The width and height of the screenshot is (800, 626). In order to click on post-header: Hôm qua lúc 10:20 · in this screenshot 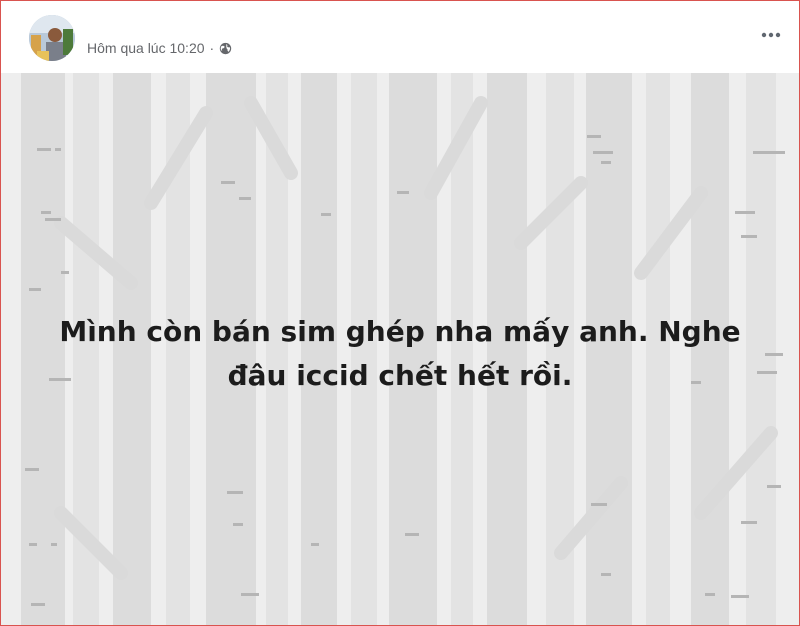, I will do `click(400, 37)`.